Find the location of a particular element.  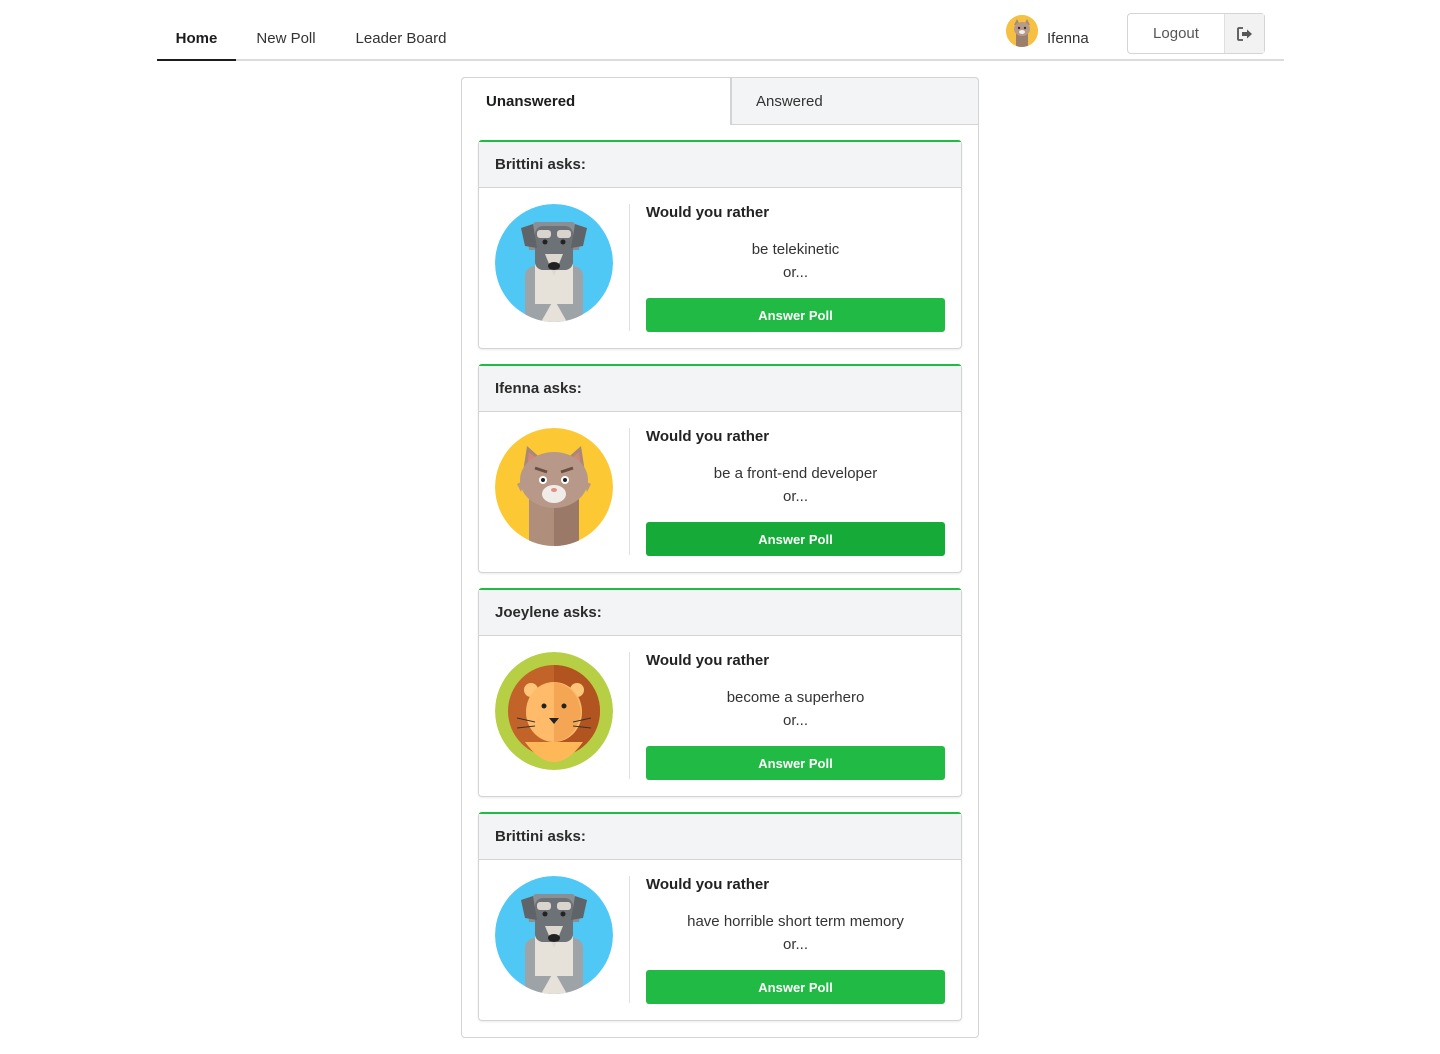

nav-home: Home is located at coordinates (196, 40).